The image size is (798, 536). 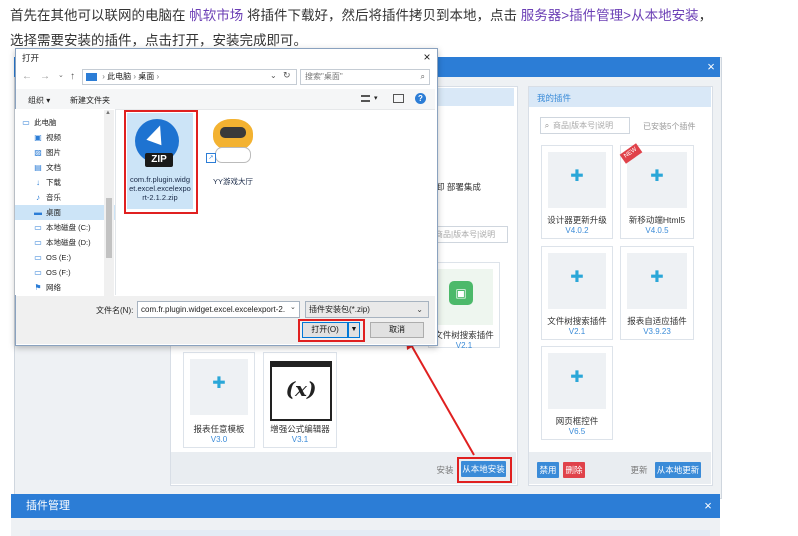 I want to click on nav-scrollbar: ▲, so click(x=109, y=203).